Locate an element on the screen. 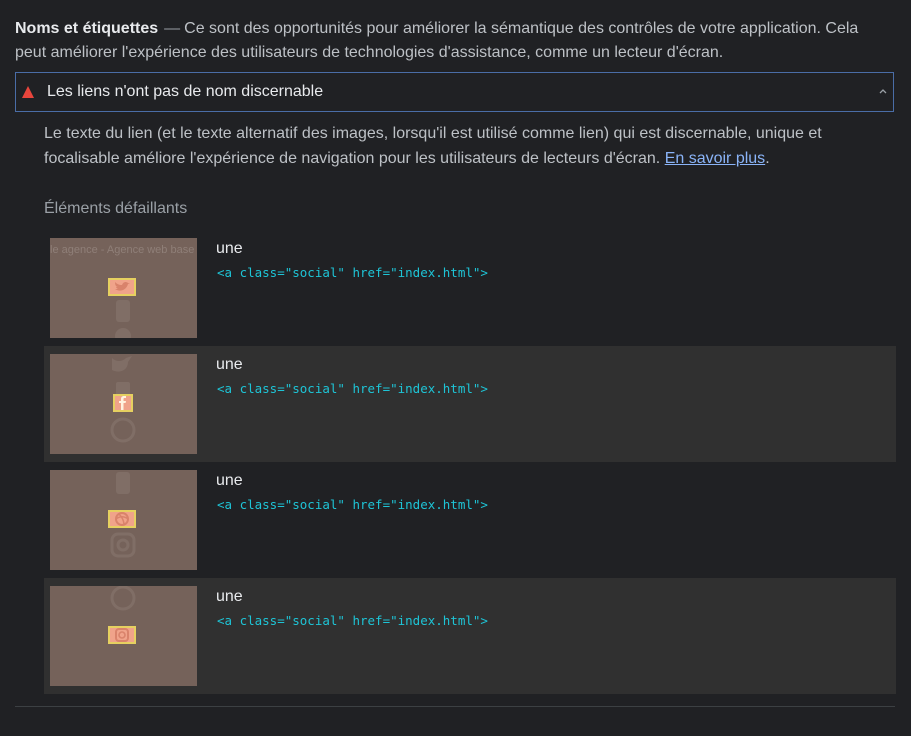 The width and height of the screenshot is (911, 736). chevron-up-icon is located at coordinates (883, 91).